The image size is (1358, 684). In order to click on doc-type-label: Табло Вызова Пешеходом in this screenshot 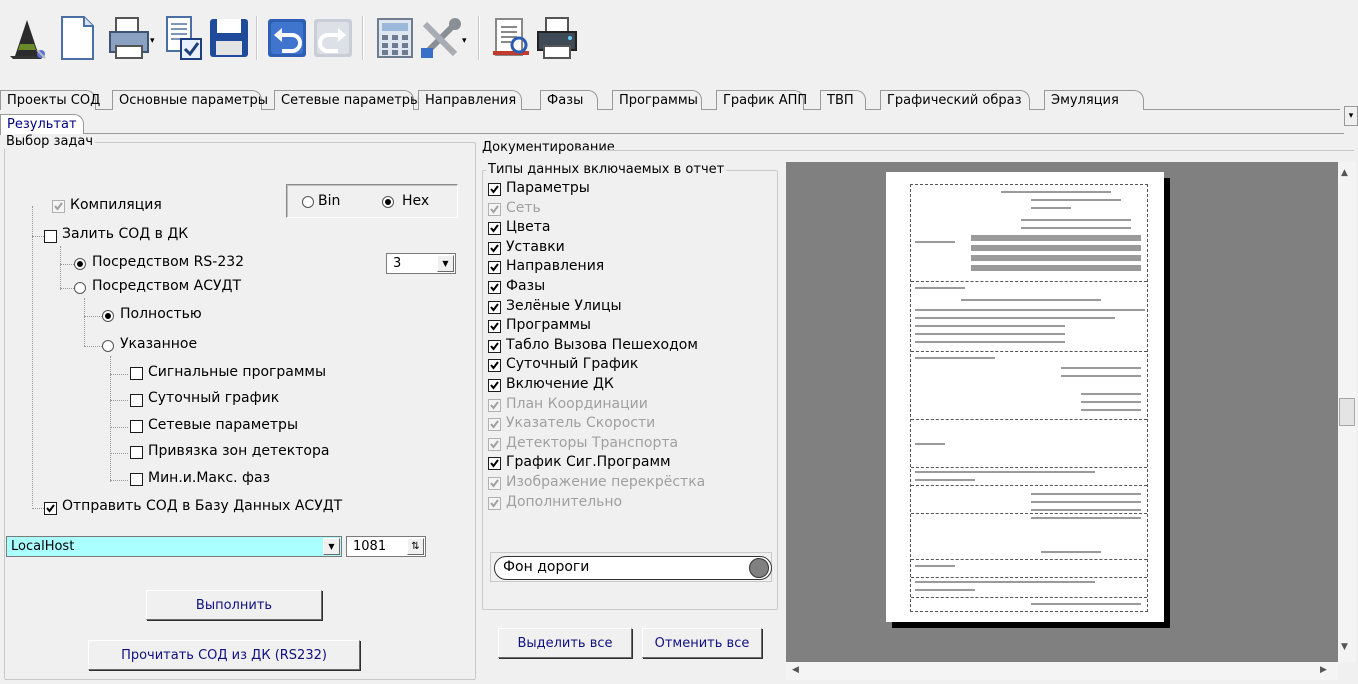, I will do `click(602, 344)`.